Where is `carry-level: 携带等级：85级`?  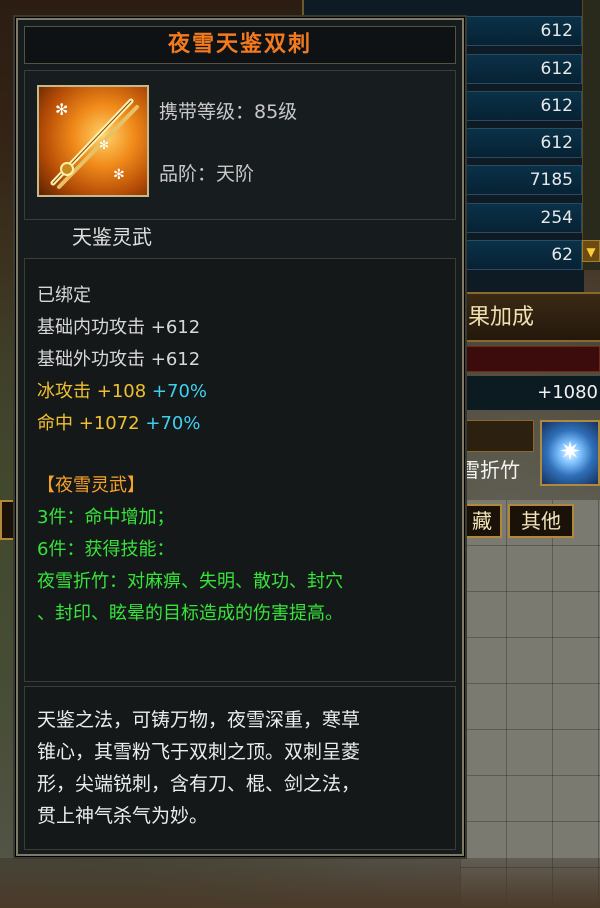 carry-level: 携带等级：85级 is located at coordinates (228, 112).